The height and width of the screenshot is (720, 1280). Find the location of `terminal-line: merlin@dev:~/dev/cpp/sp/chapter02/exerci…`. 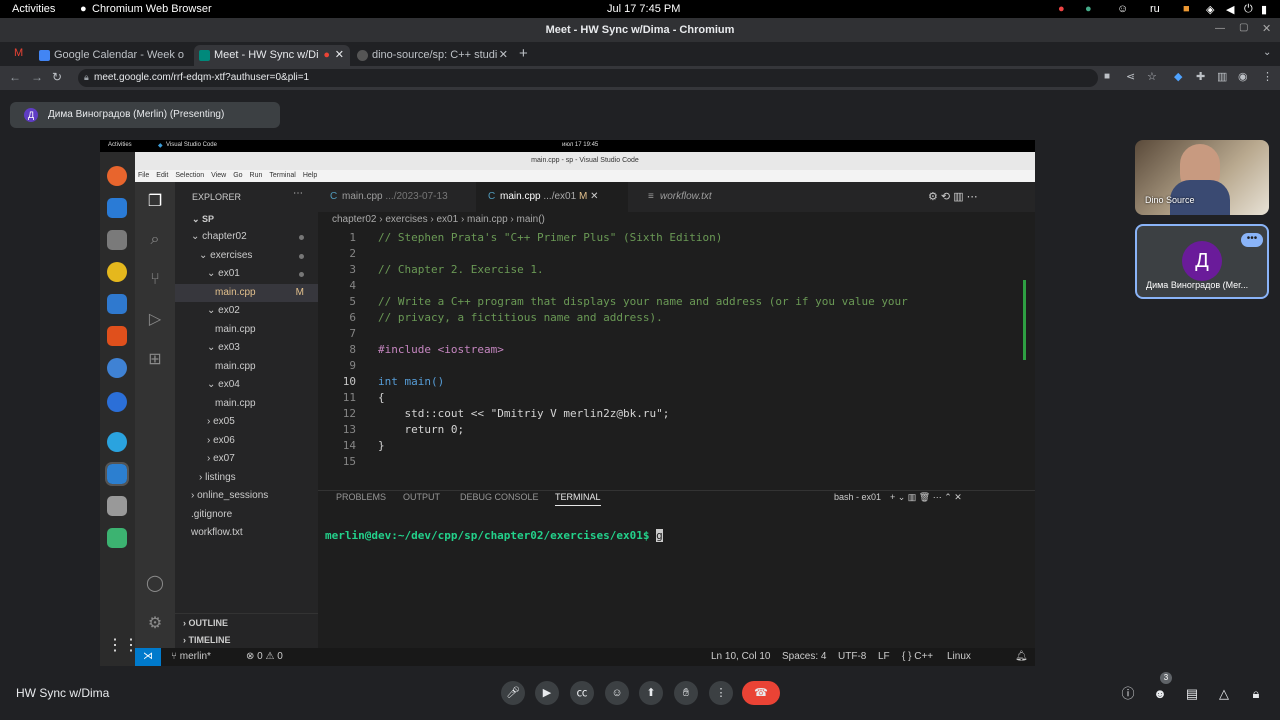

terminal-line: merlin@dev:~/dev/cpp/sp/chapter02/exerci… is located at coordinates (670, 536).